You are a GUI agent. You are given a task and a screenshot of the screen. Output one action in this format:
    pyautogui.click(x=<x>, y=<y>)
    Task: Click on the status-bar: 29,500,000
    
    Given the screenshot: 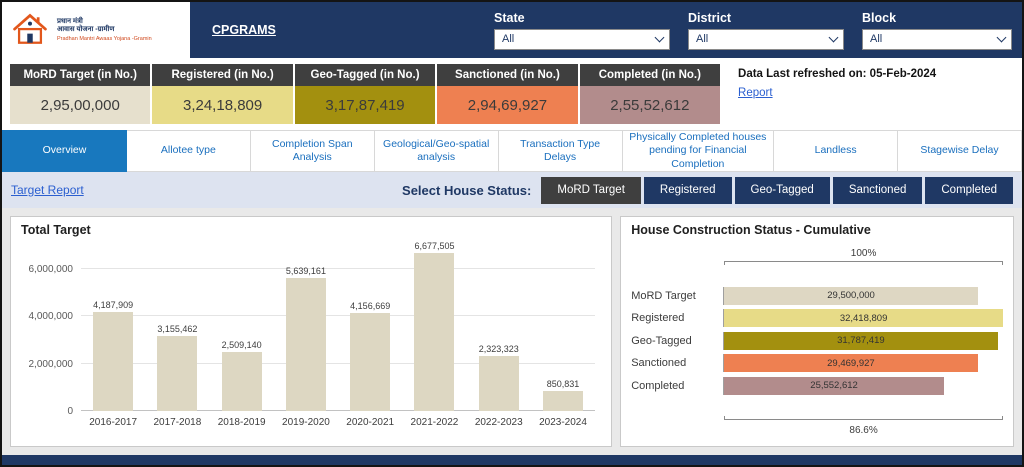 What is the action you would take?
    pyautogui.click(x=851, y=295)
    